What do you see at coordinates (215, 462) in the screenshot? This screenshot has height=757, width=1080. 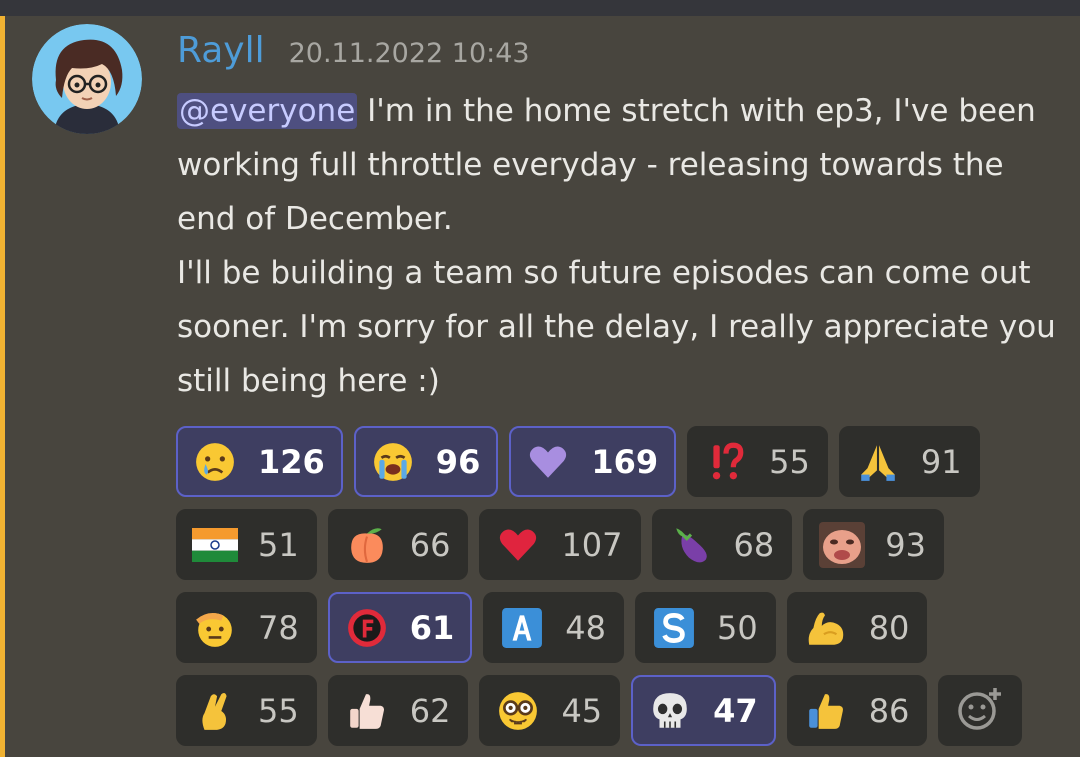 I see `crying-face-icon` at bounding box center [215, 462].